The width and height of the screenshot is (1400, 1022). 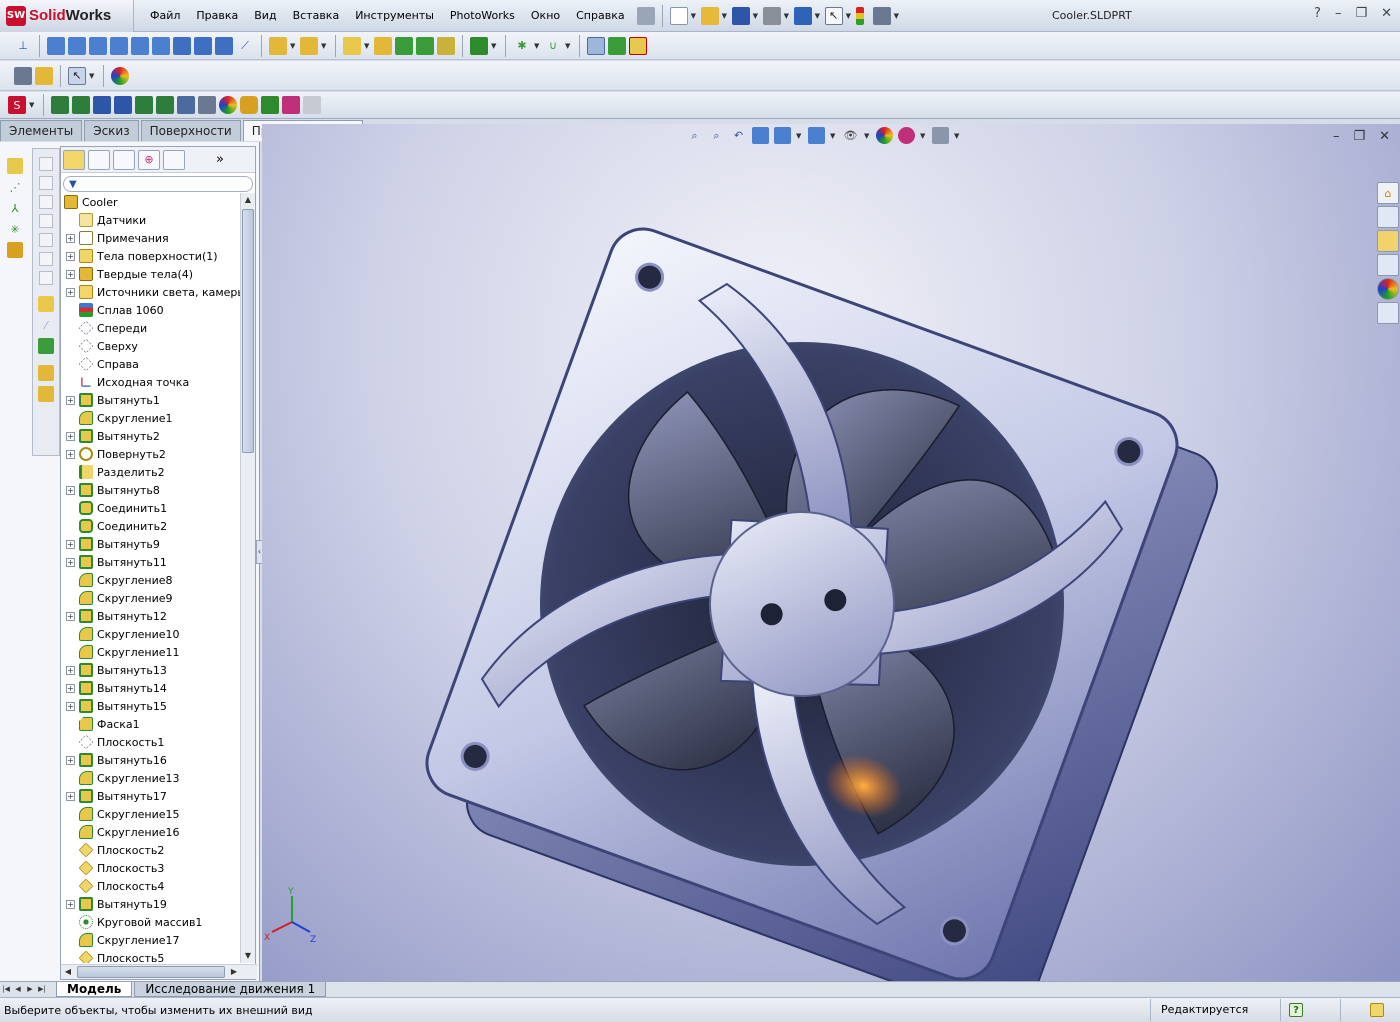 I want to click on tree-item: Справа, so click(x=151, y=364).